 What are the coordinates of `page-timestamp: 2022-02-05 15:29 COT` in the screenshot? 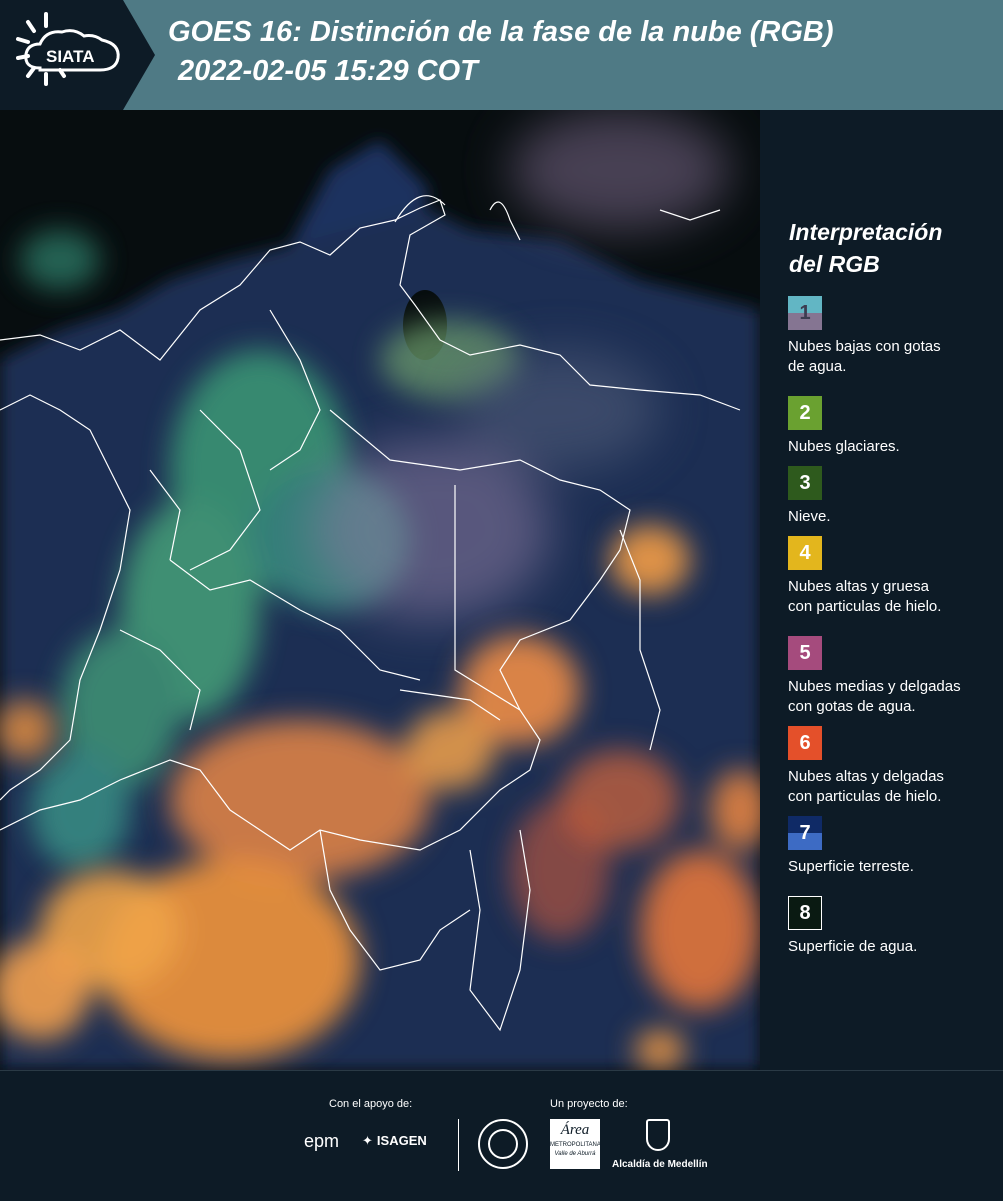 It's located at (328, 71).